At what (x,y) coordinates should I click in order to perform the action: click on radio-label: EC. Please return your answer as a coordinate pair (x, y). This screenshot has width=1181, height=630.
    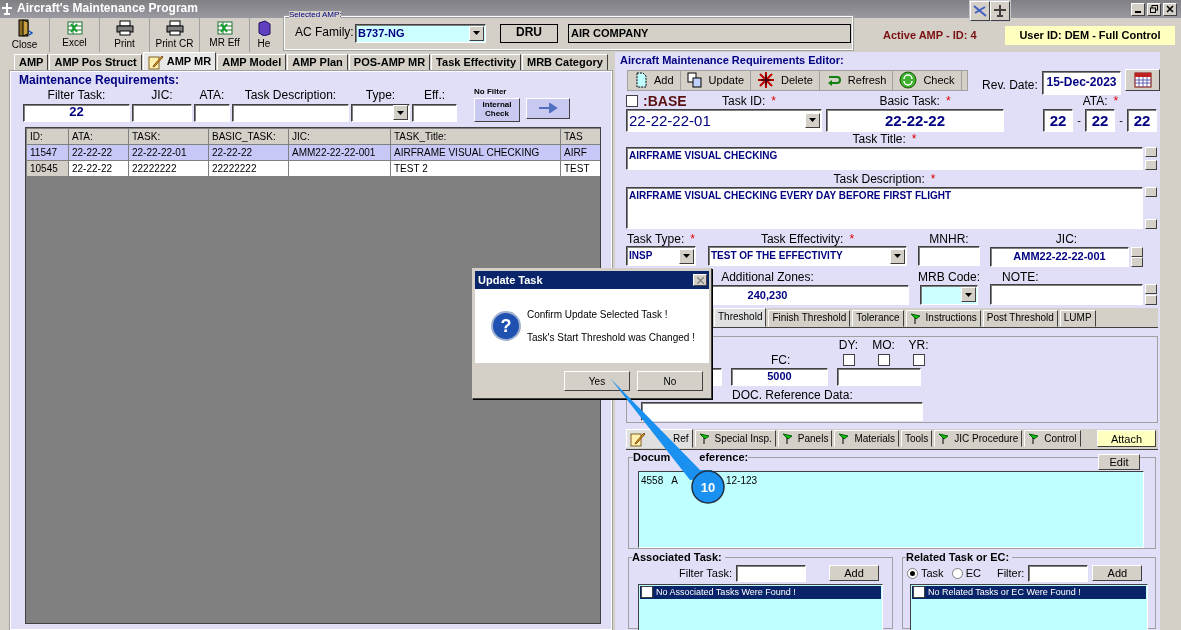
    Looking at the image, I should click on (973, 573).